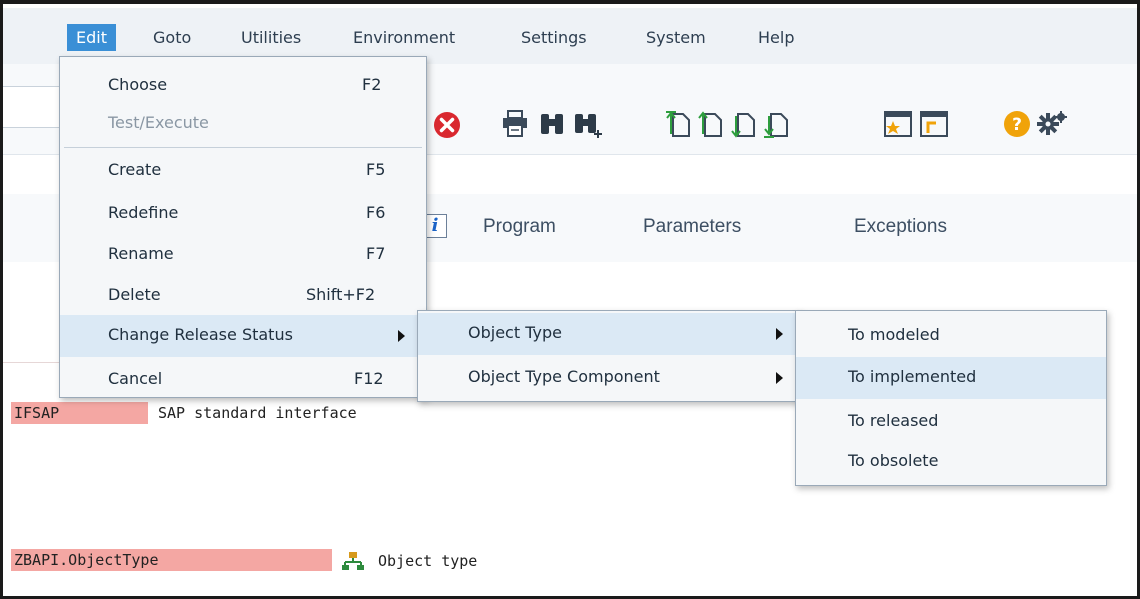 The width and height of the screenshot is (1140, 599). What do you see at coordinates (912, 376) in the screenshot?
I see `menu-item-label: To implemented` at bounding box center [912, 376].